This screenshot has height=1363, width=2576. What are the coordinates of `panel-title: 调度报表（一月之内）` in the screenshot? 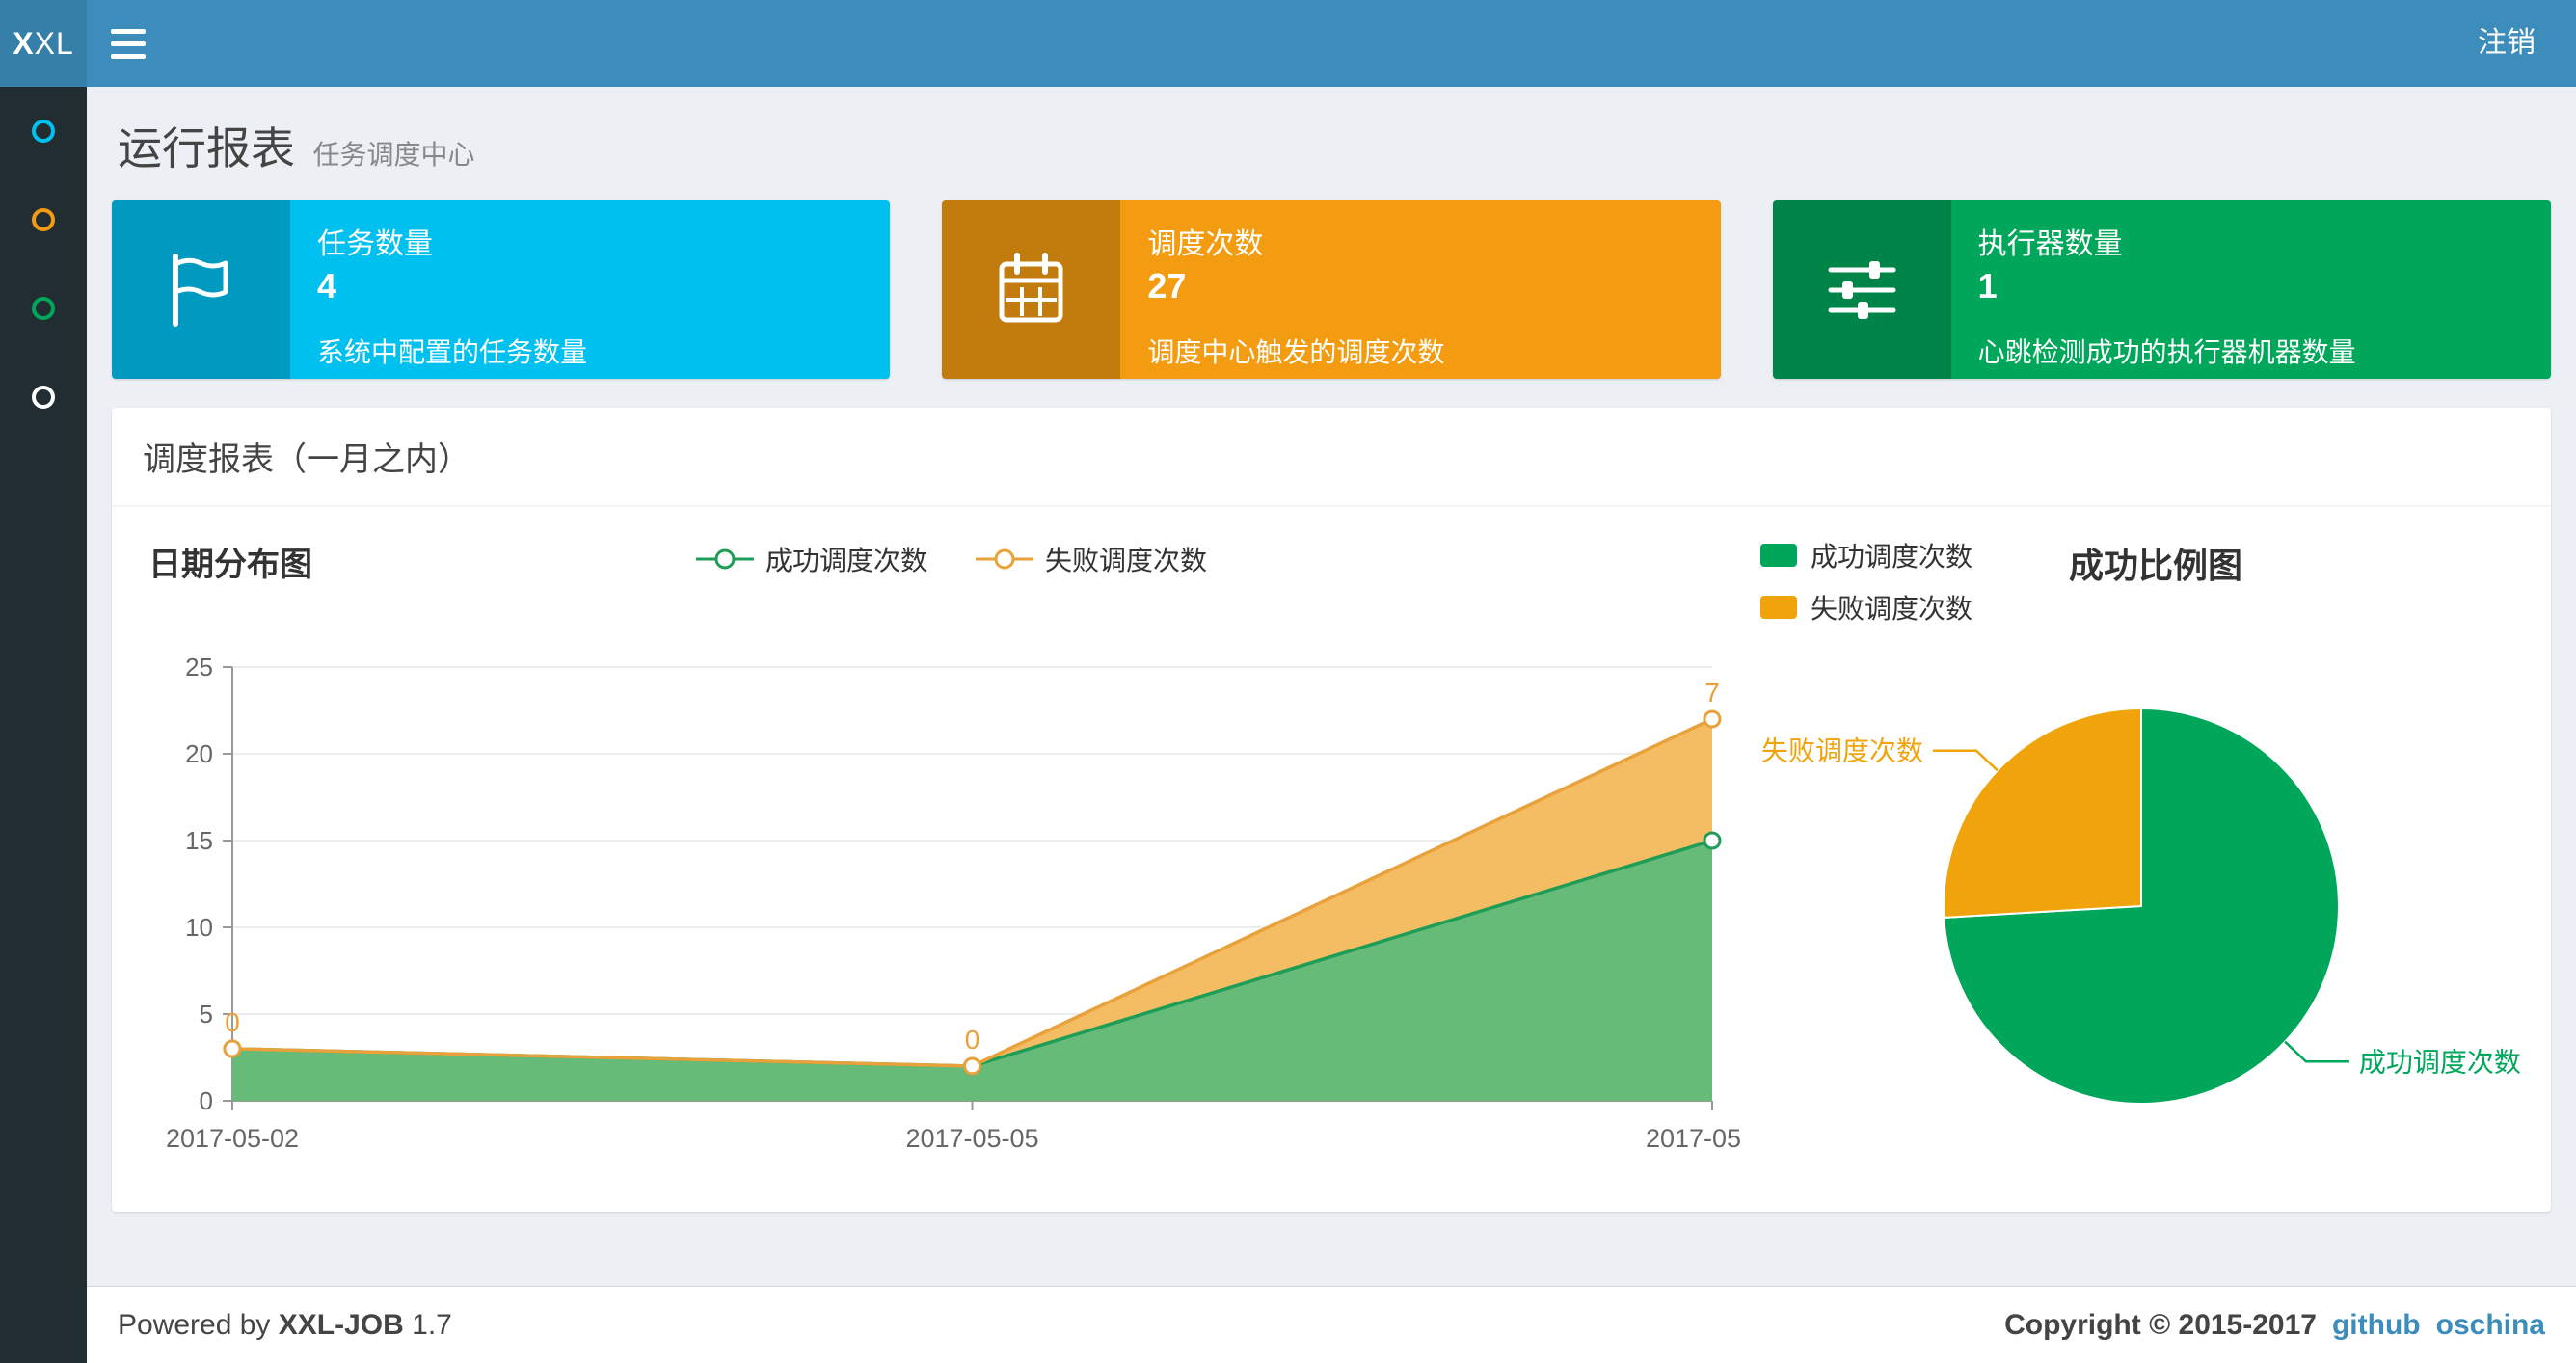 It's located at (1331, 457).